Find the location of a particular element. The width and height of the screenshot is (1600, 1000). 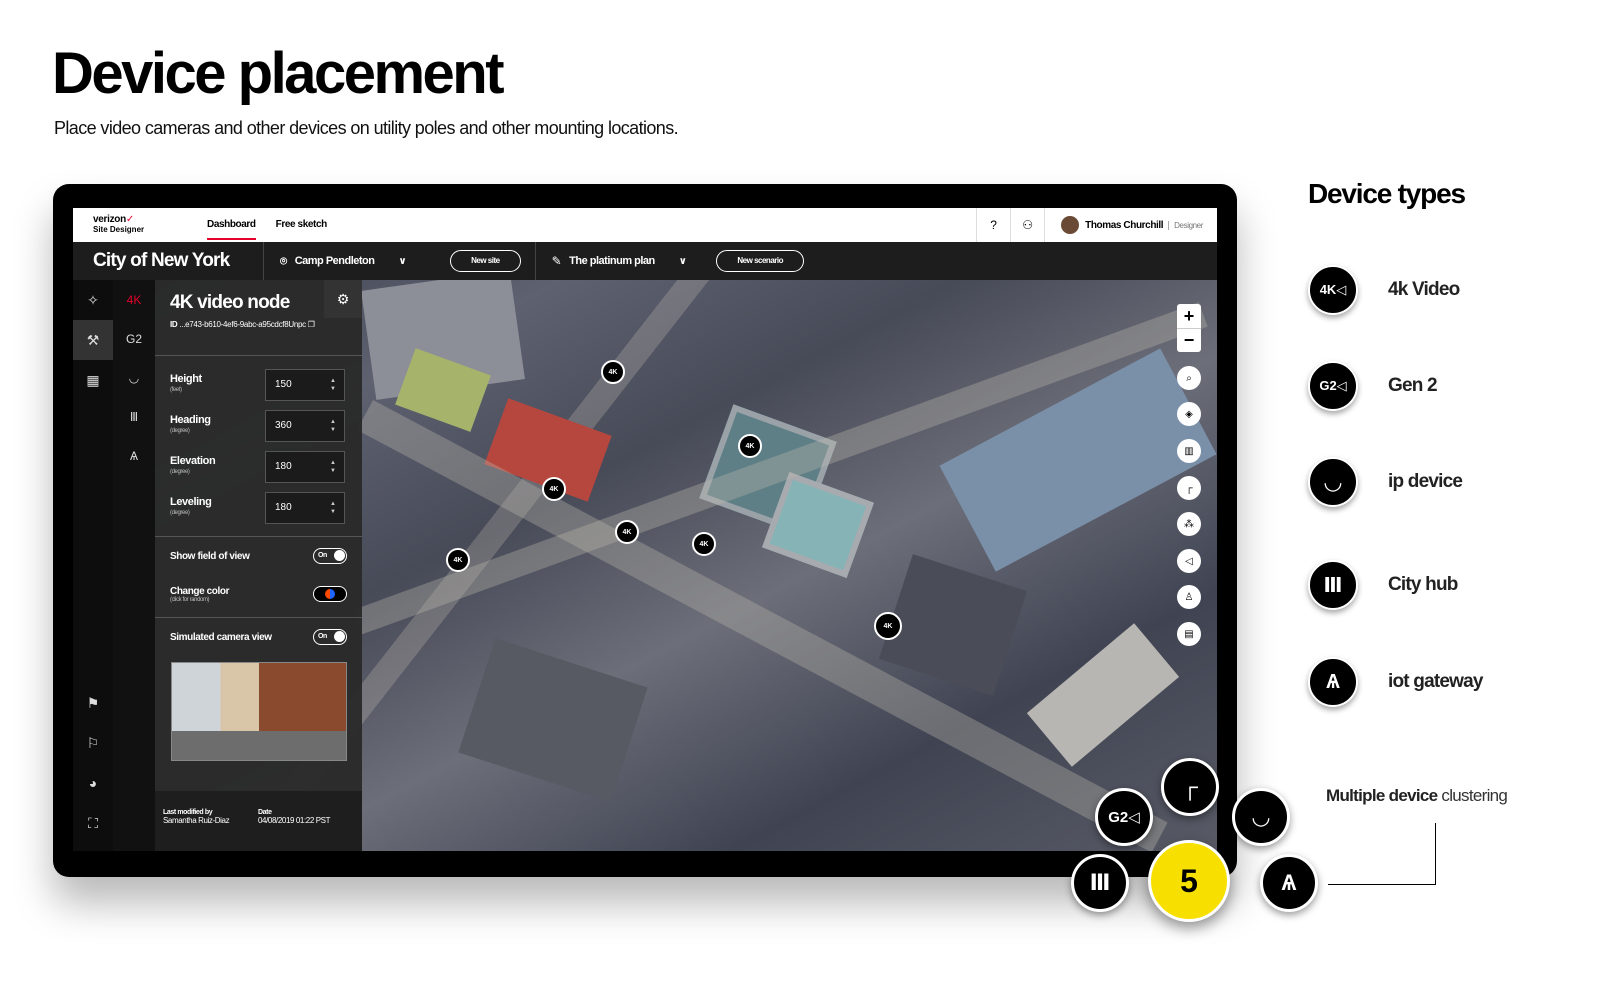

change-color-toggle is located at coordinates (330, 594).